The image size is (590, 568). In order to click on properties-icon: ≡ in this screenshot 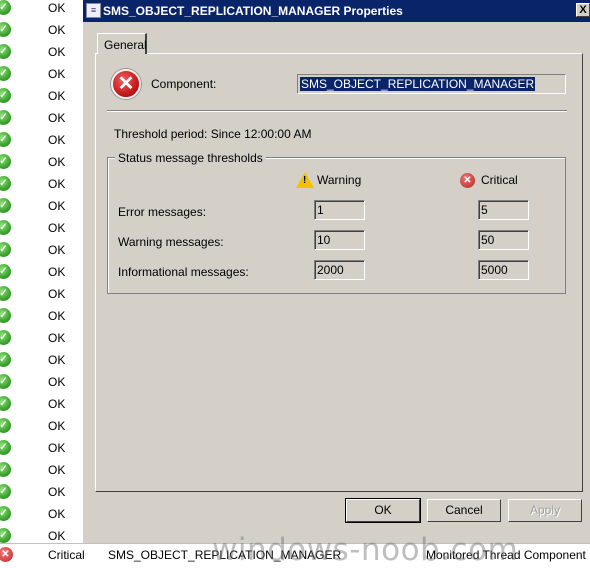, I will do `click(93, 10)`.